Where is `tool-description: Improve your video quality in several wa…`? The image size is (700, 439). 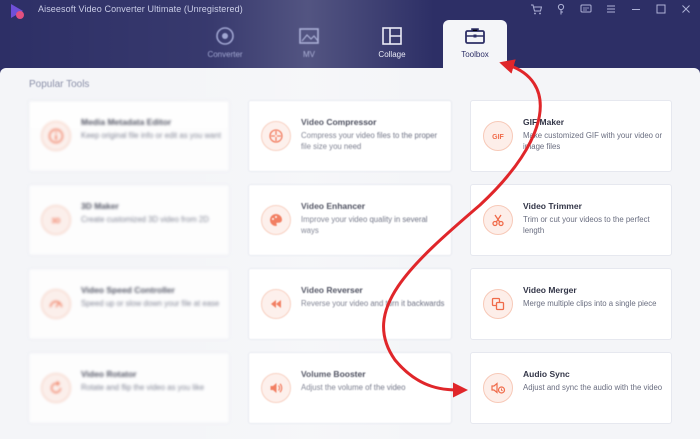
tool-description: Improve your video quality in several wa… is located at coordinates (364, 225).